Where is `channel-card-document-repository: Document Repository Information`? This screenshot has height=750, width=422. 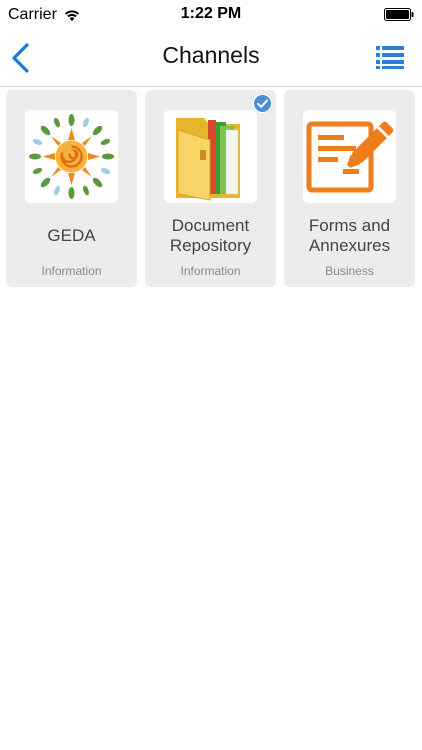
channel-card-document-repository: Document Repository Information is located at coordinates (210, 188).